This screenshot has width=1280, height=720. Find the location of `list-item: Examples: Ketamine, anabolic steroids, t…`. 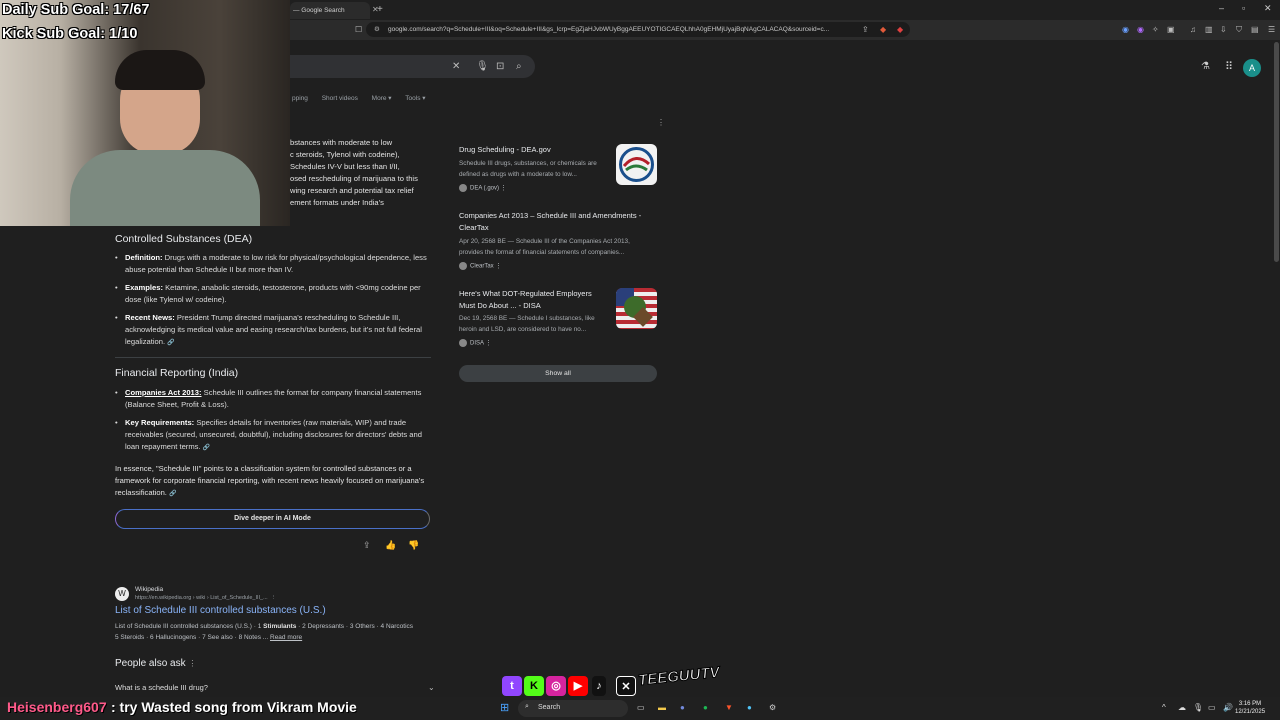

list-item: Examples: Ketamine, anabolic steroids, t… is located at coordinates (274, 294).